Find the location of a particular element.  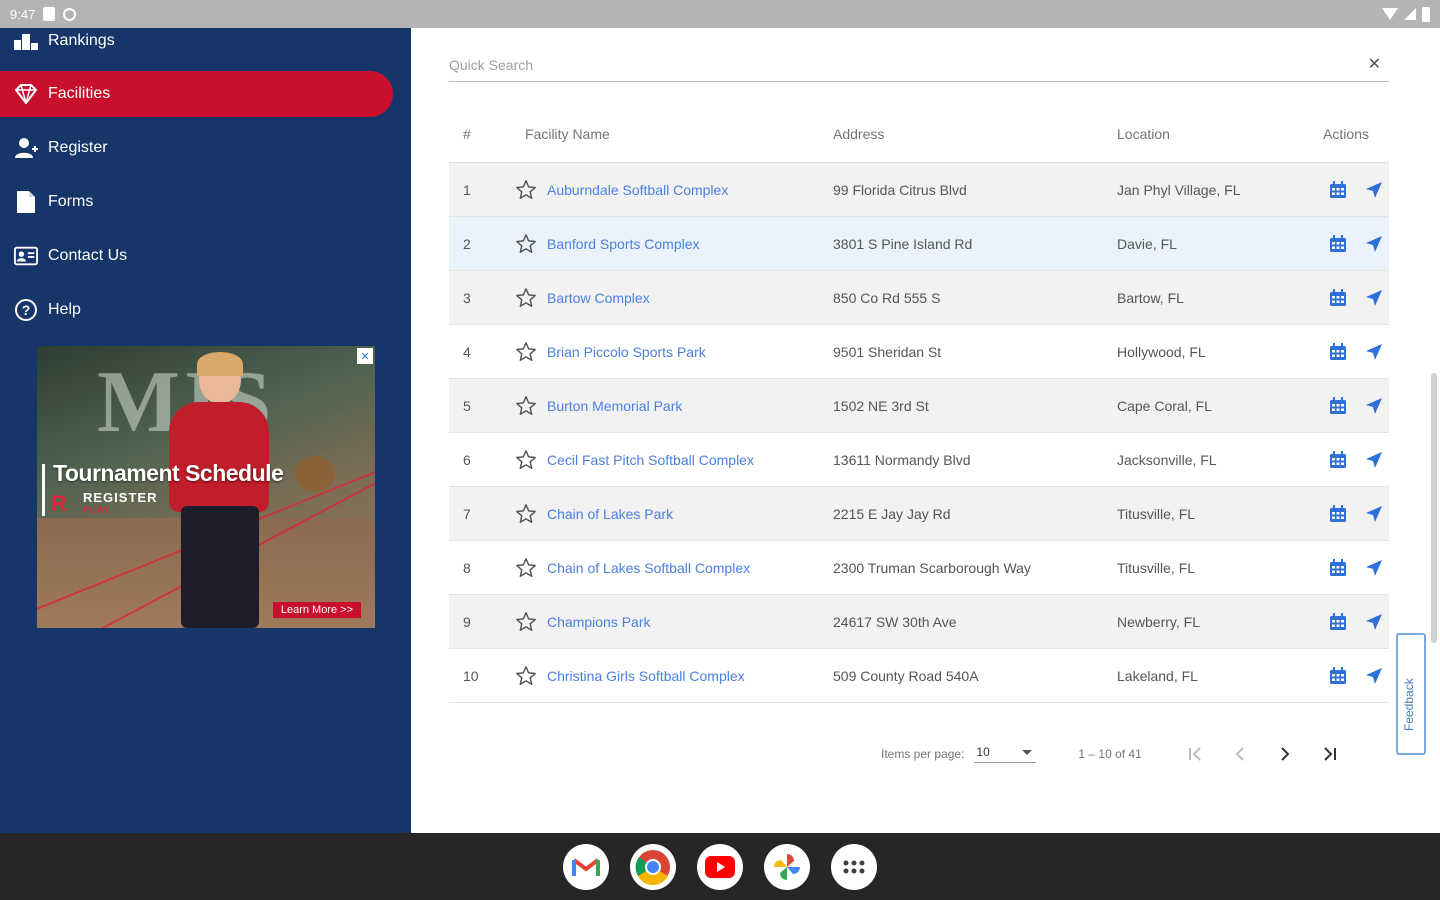

facility-cell: Chain of Lakes Park is located at coordinates (672, 514).